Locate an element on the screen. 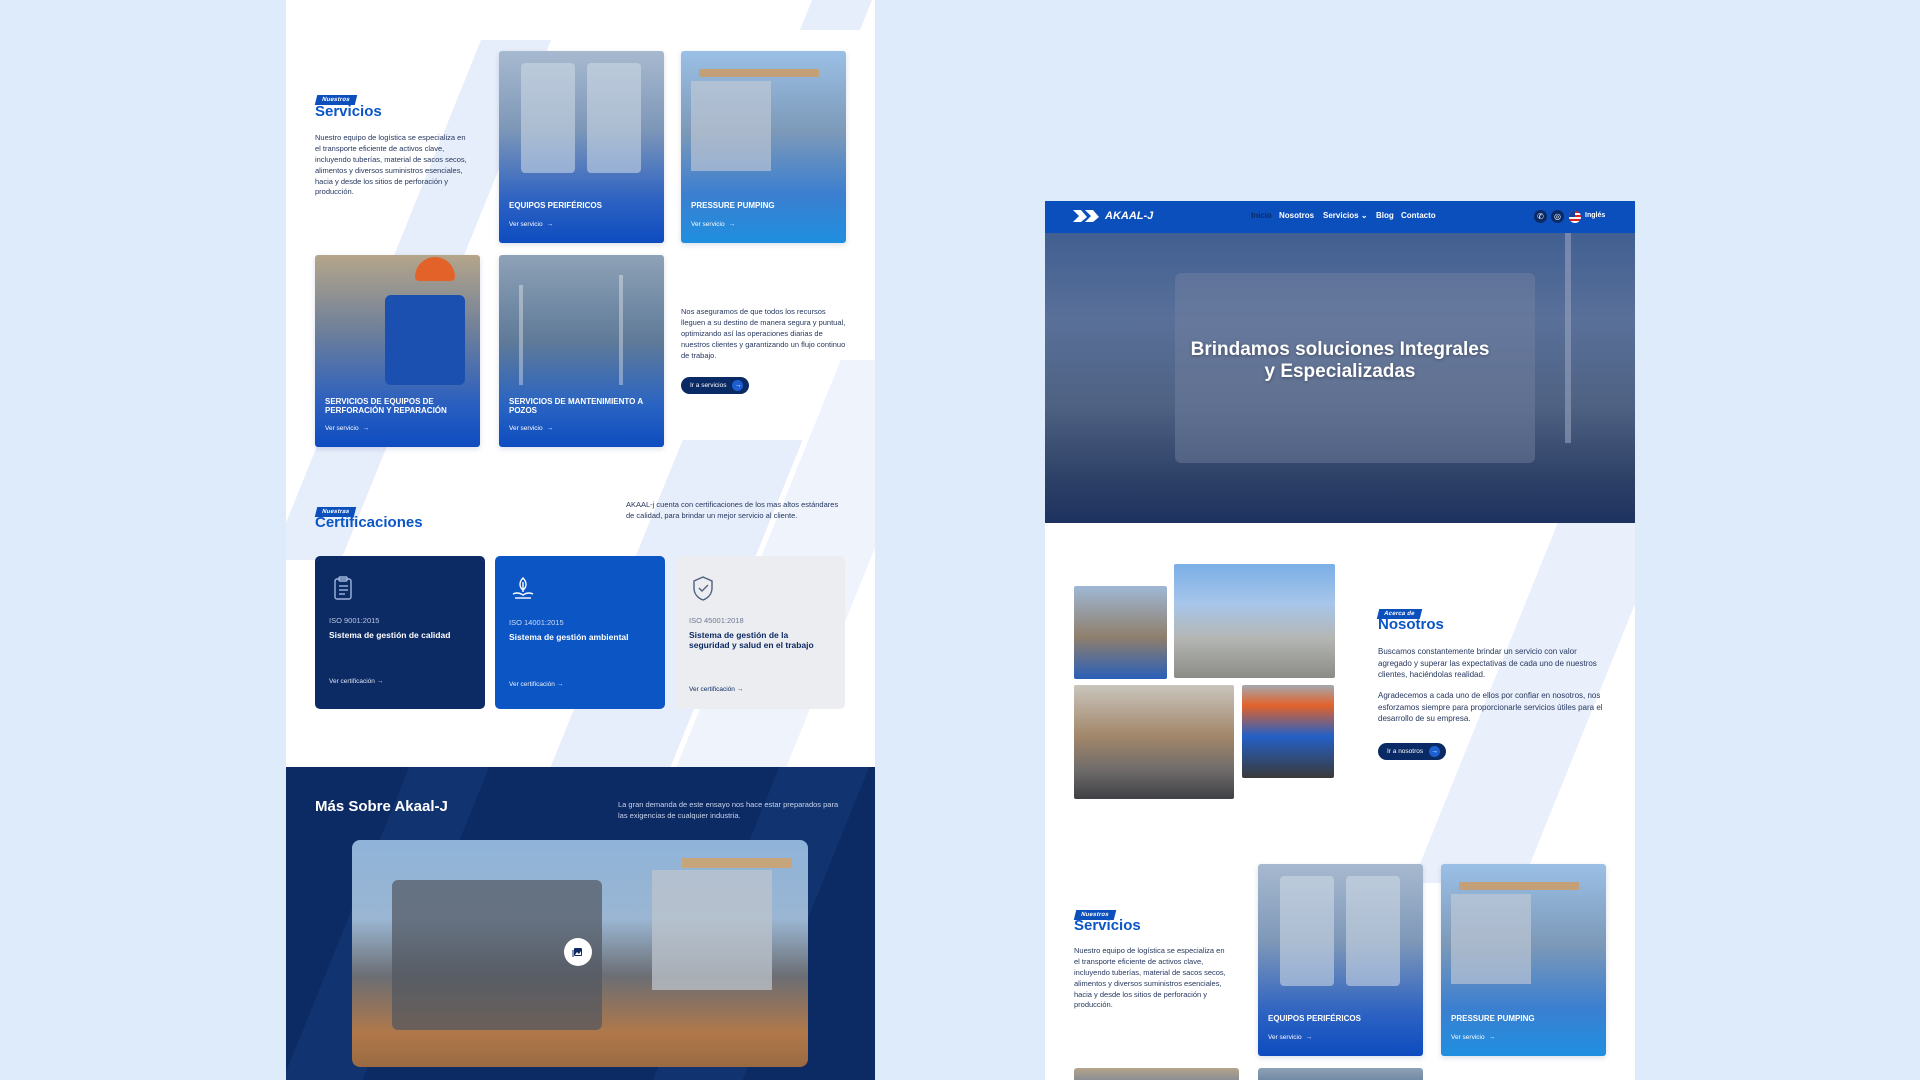  gallery-icon is located at coordinates (578, 952).